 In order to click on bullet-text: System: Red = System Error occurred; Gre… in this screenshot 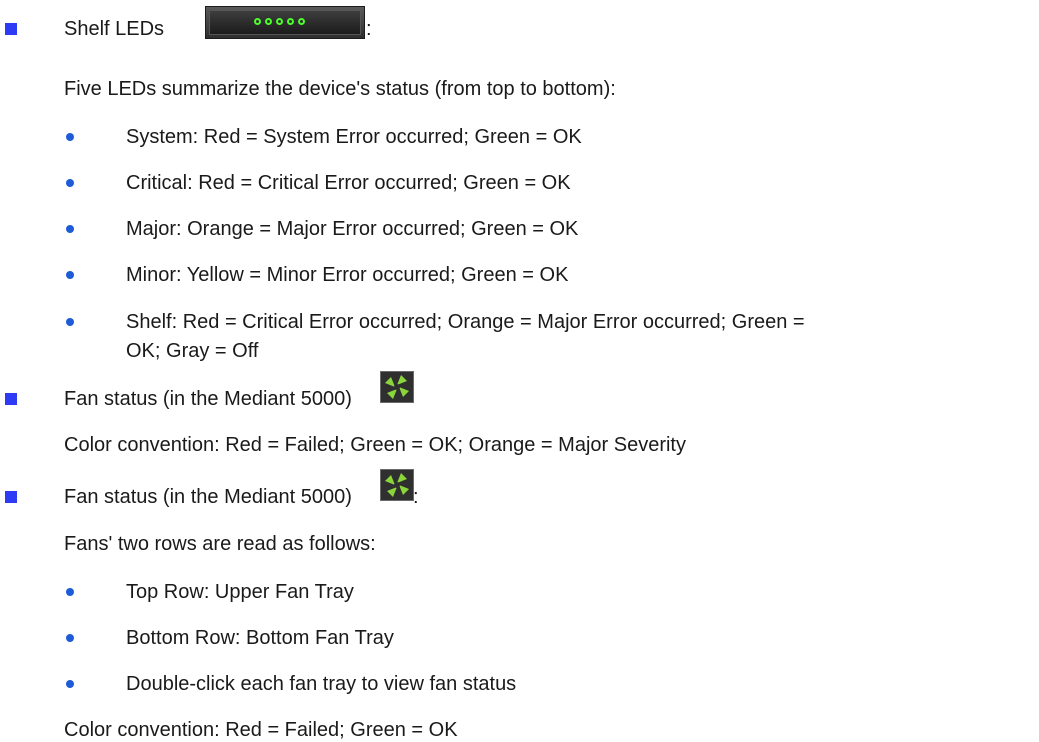, I will do `click(354, 137)`.